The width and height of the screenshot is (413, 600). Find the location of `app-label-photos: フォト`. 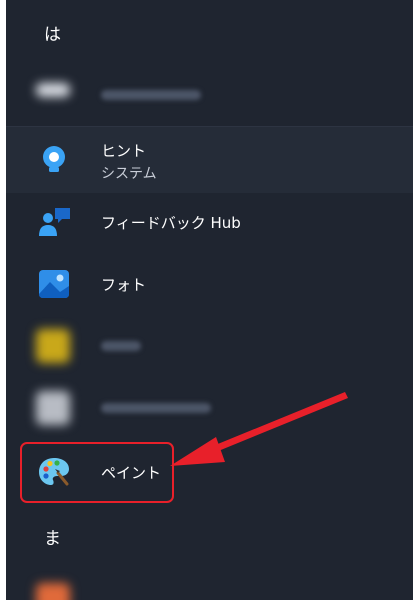

app-label-photos: フォト is located at coordinates (124, 285).